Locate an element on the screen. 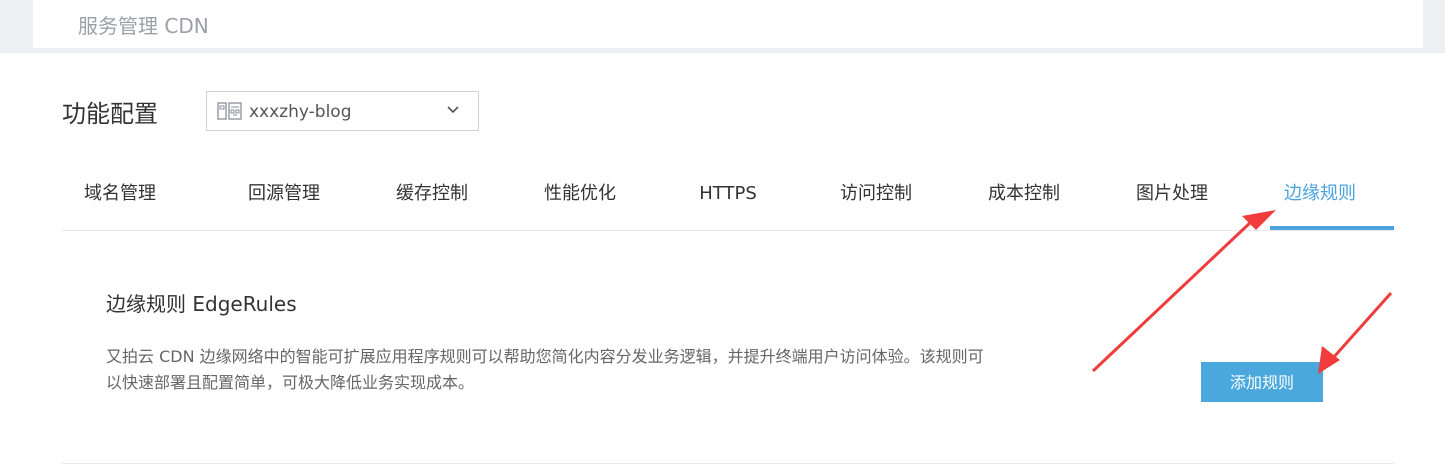 This screenshot has height=465, width=1445. annotation-arrow-to-button is located at coordinates (1355, 333).